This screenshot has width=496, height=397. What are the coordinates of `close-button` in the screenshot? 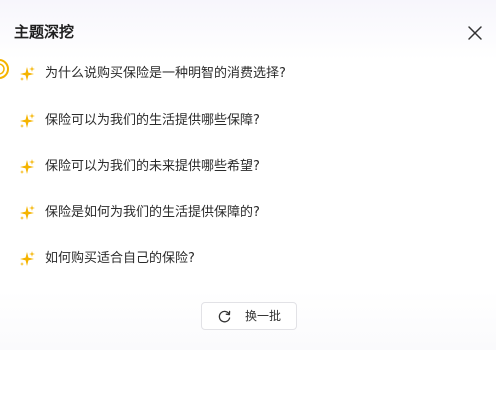 It's located at (475, 33).